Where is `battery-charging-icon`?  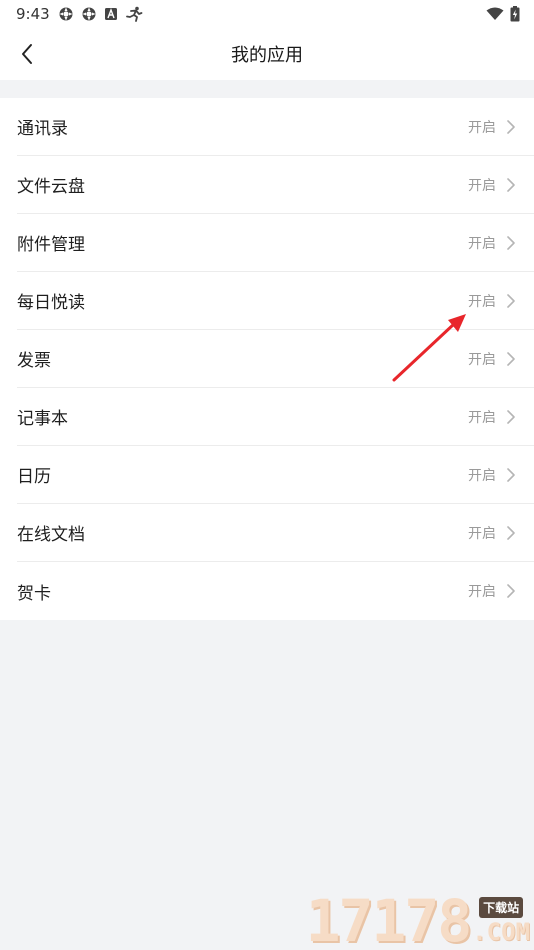 battery-charging-icon is located at coordinates (515, 14).